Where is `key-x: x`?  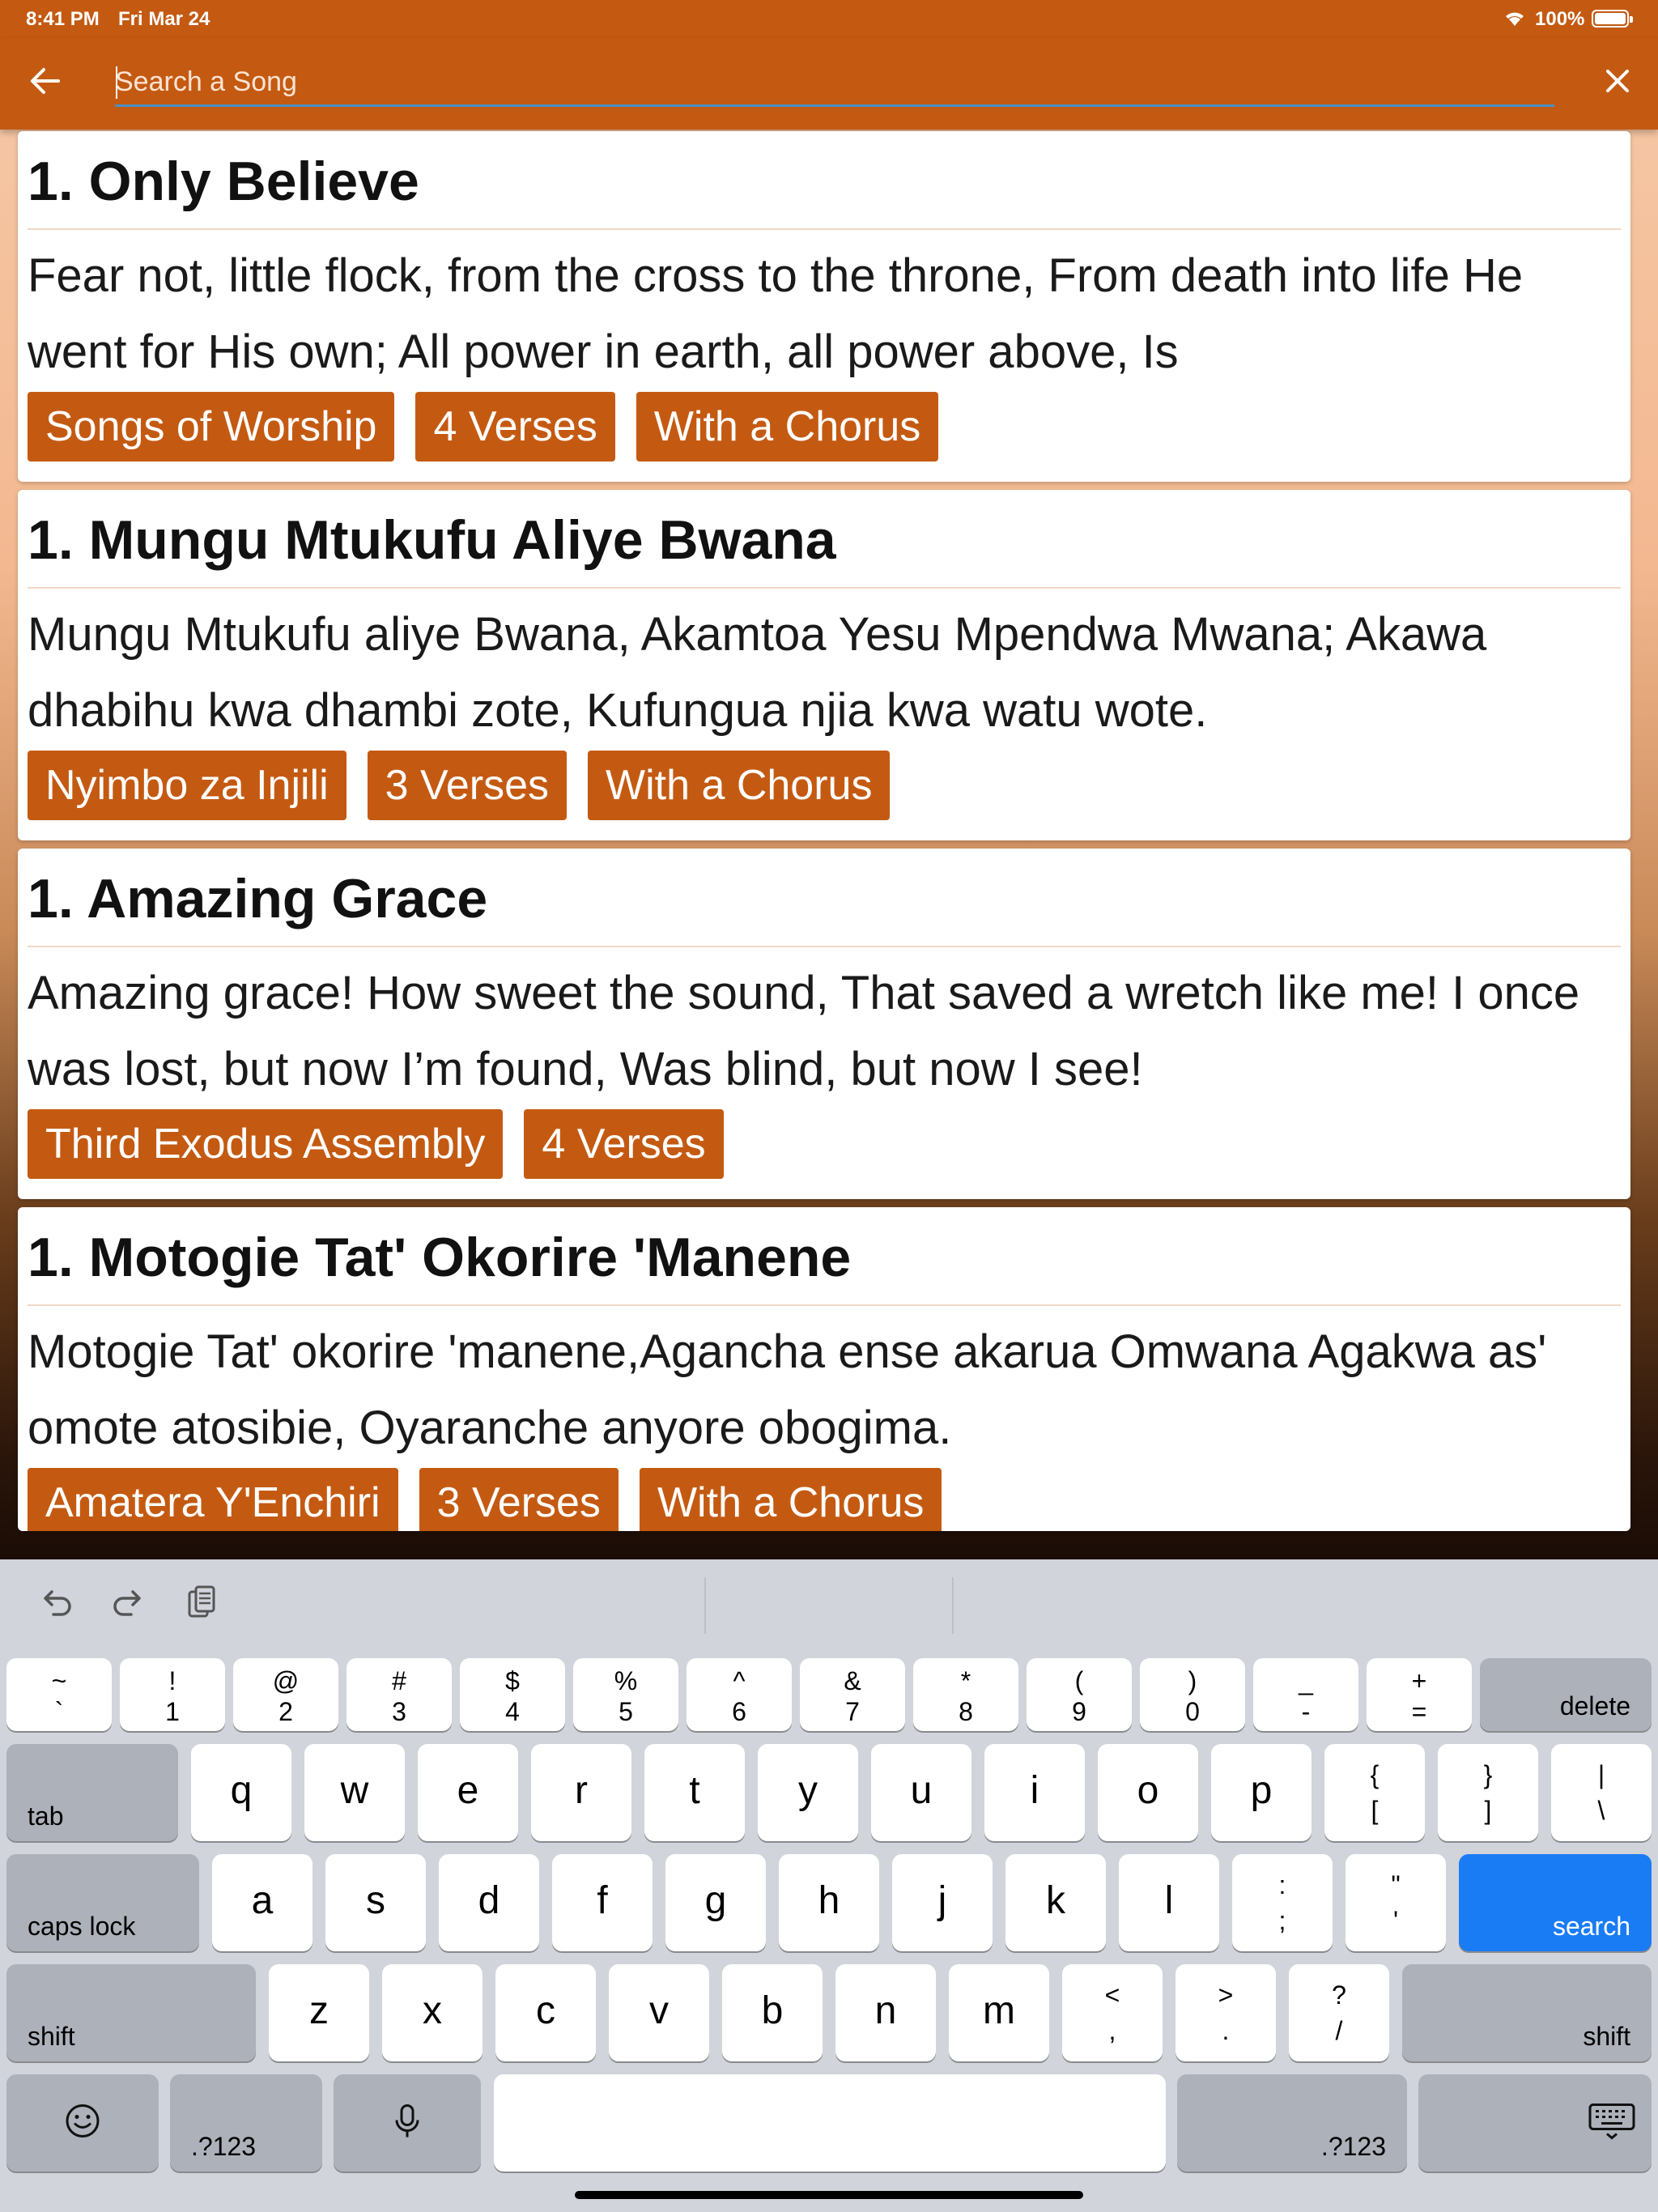 key-x: x is located at coordinates (432, 2013).